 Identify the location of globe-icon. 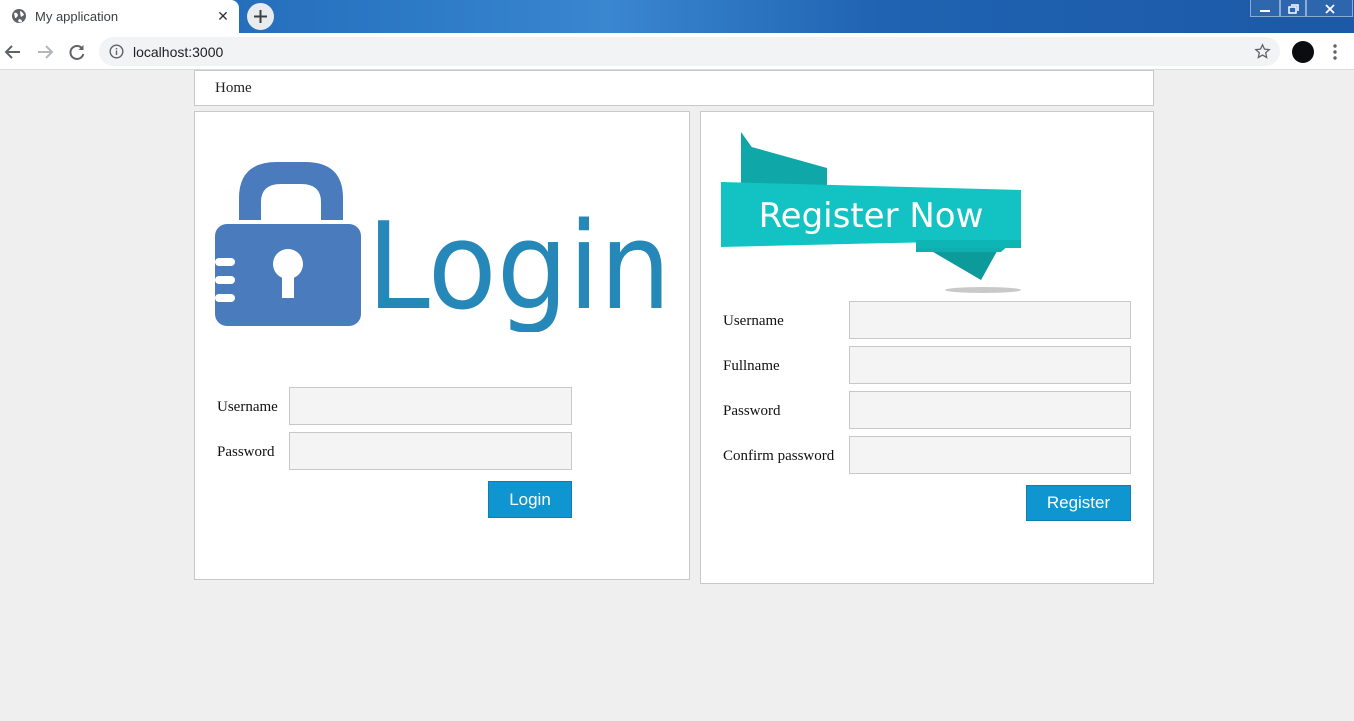
(19, 16).